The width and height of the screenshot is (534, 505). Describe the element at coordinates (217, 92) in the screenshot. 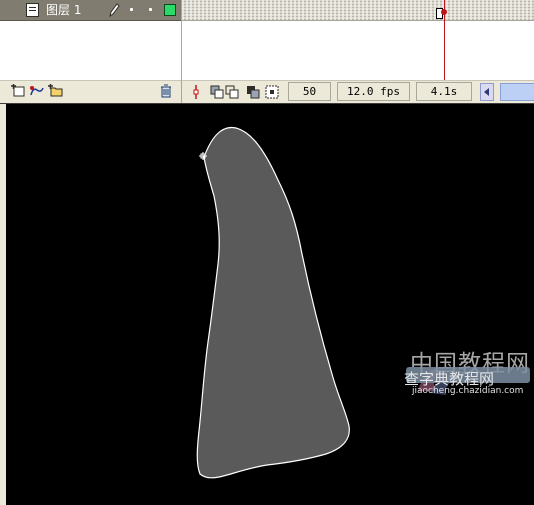

I see `onion-skin-icon` at that location.